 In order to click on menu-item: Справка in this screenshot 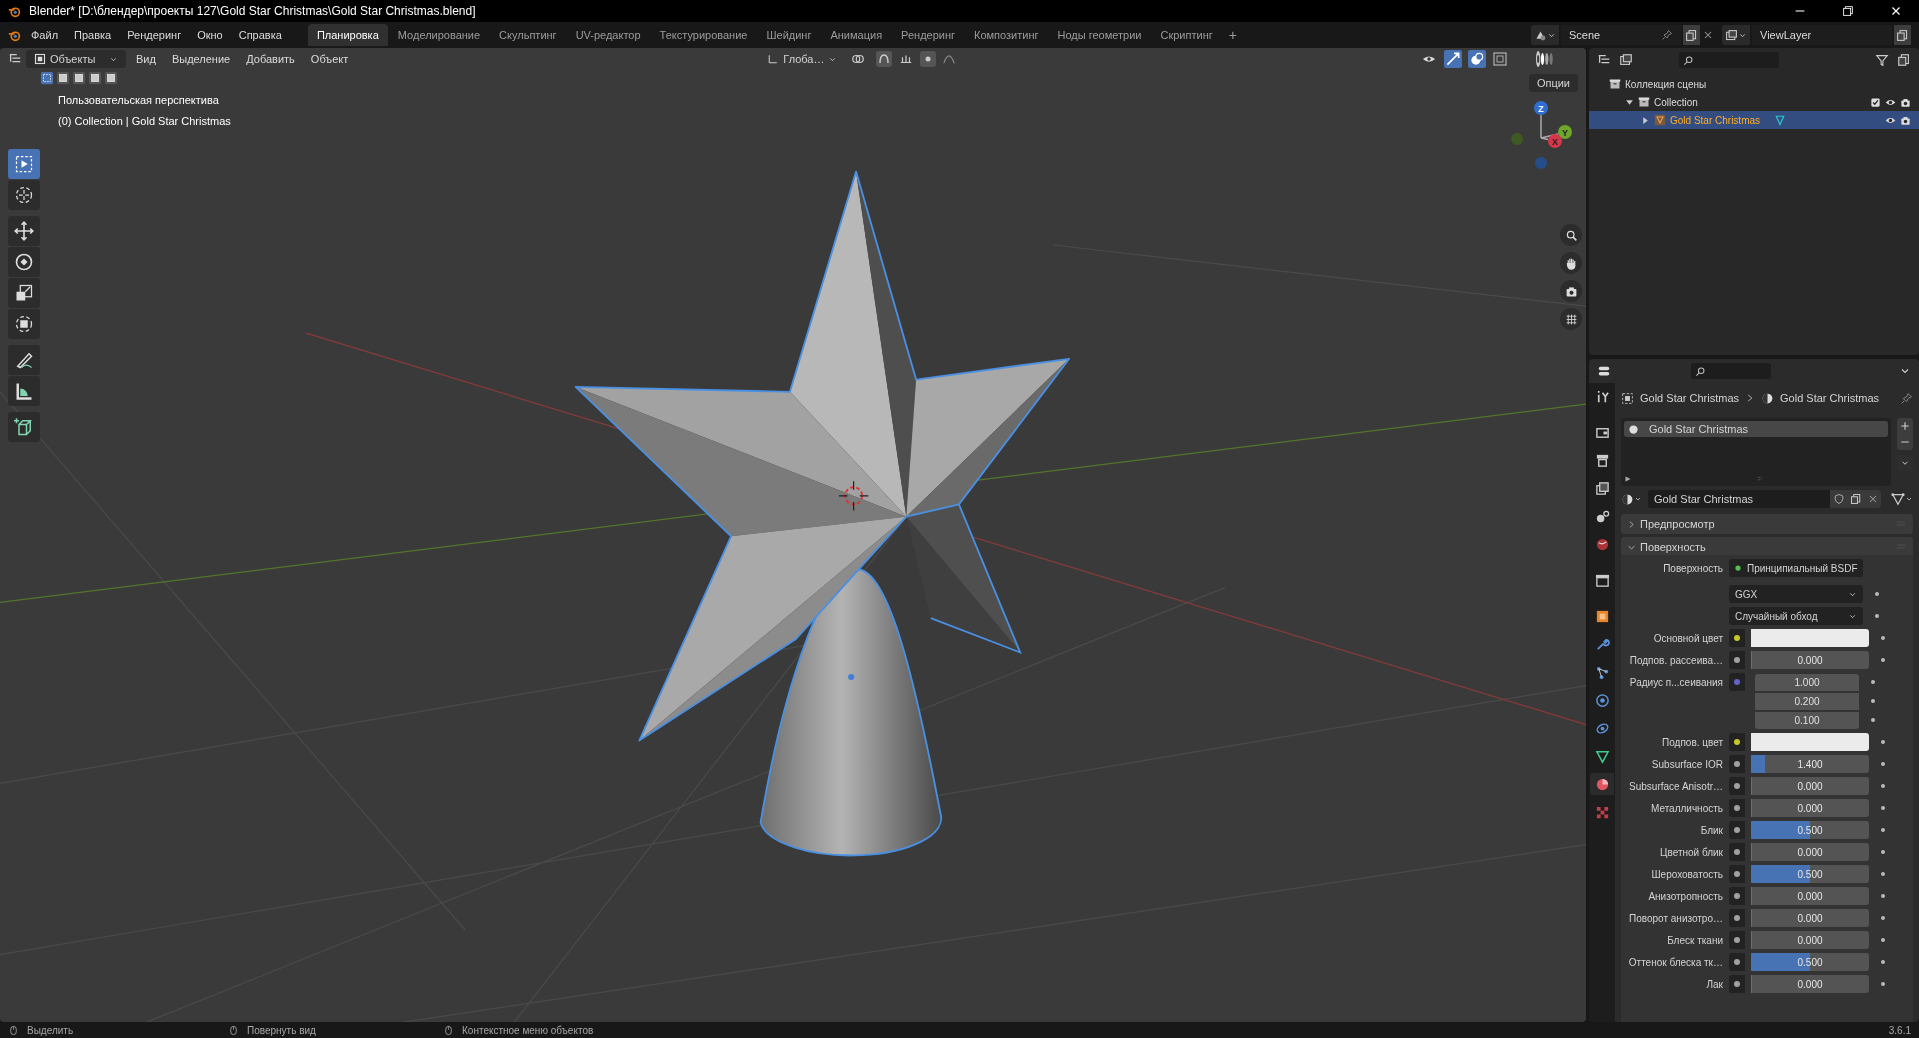, I will do `click(260, 35)`.